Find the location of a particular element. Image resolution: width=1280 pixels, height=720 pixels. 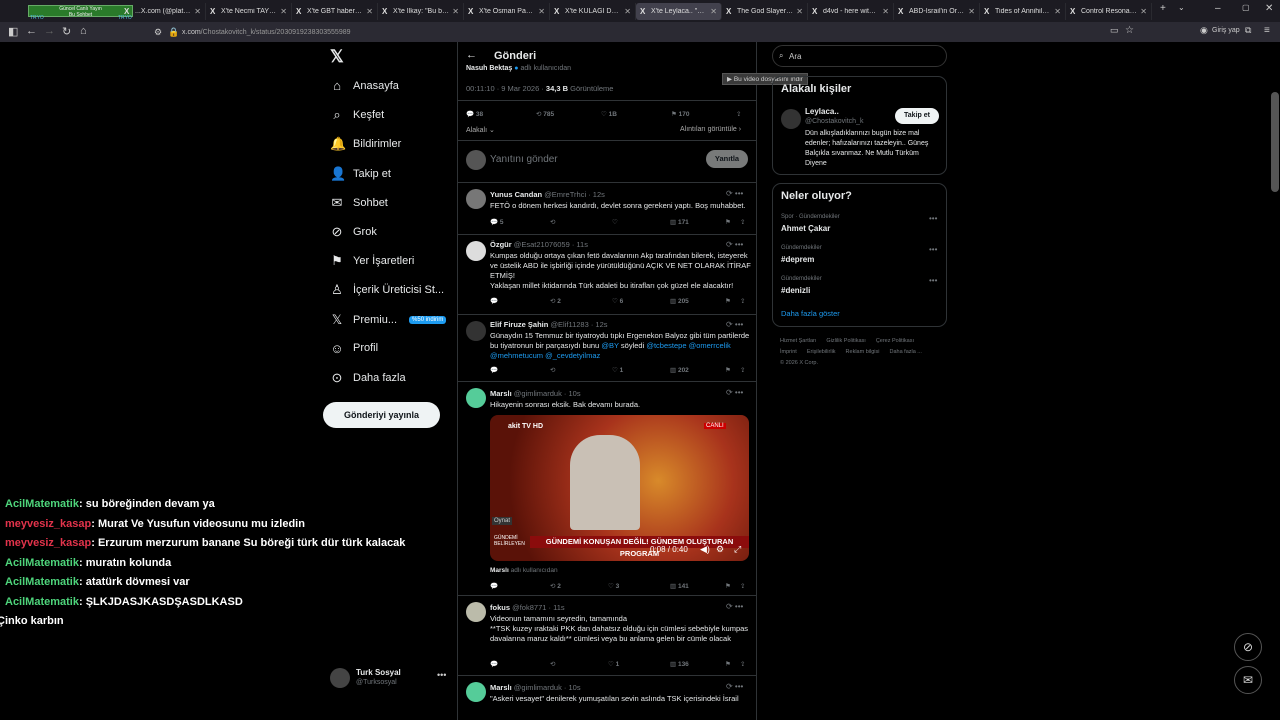

reload-icon: ↻ is located at coordinates (66, 31).